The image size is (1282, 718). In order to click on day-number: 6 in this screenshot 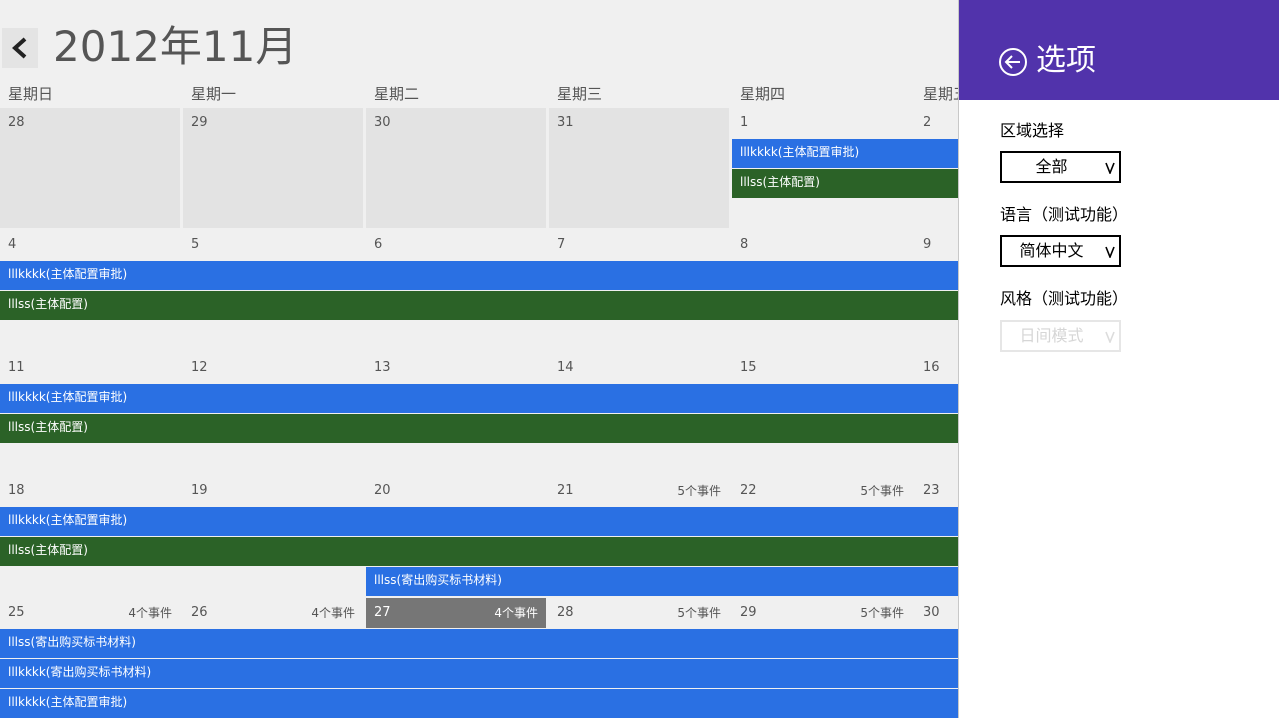, I will do `click(378, 244)`.